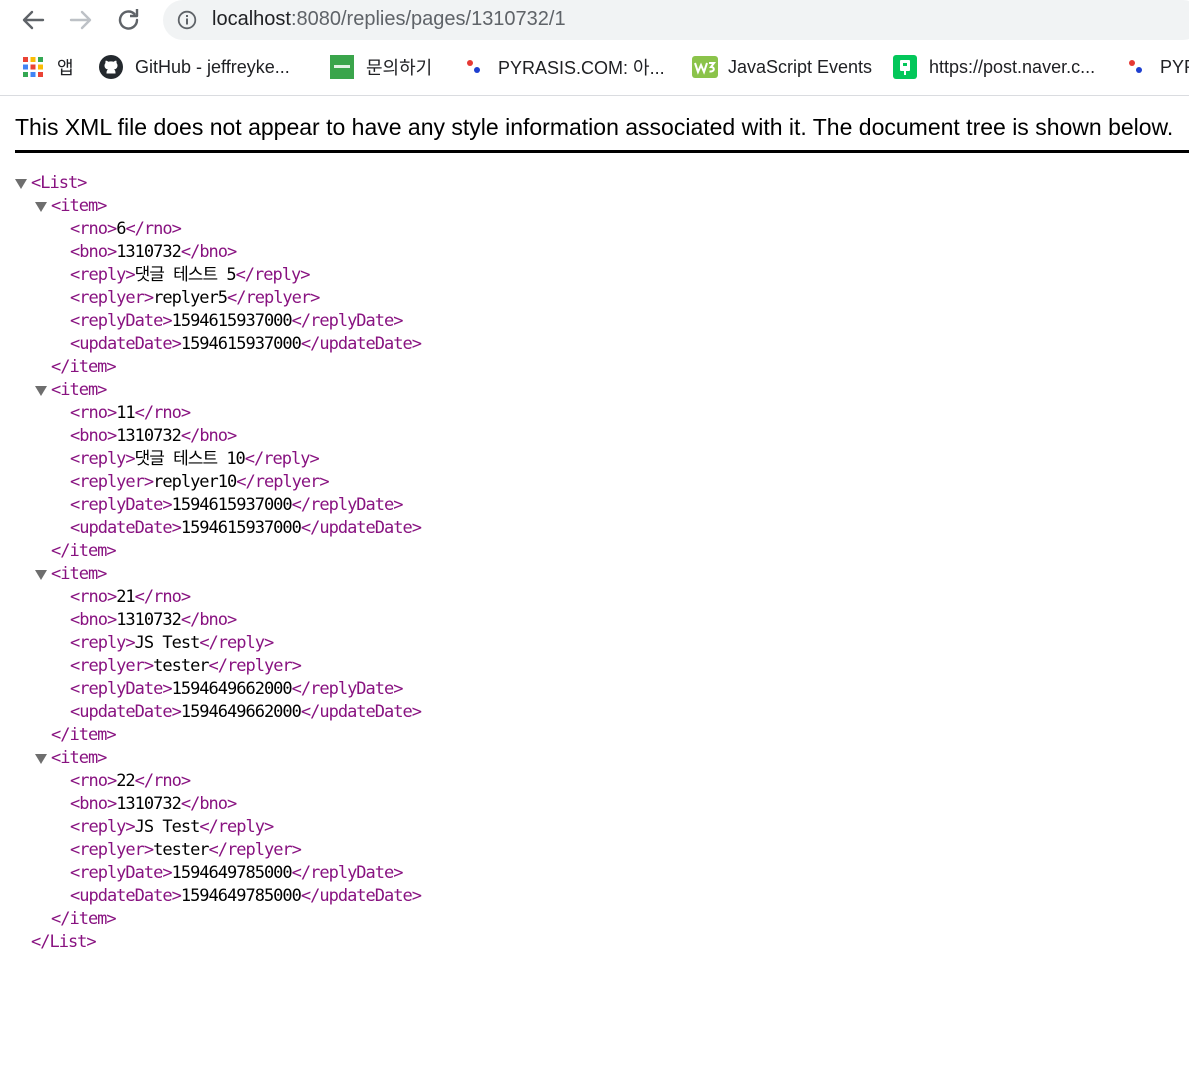  What do you see at coordinates (33, 67) in the screenshot?
I see `apps-grid-icon` at bounding box center [33, 67].